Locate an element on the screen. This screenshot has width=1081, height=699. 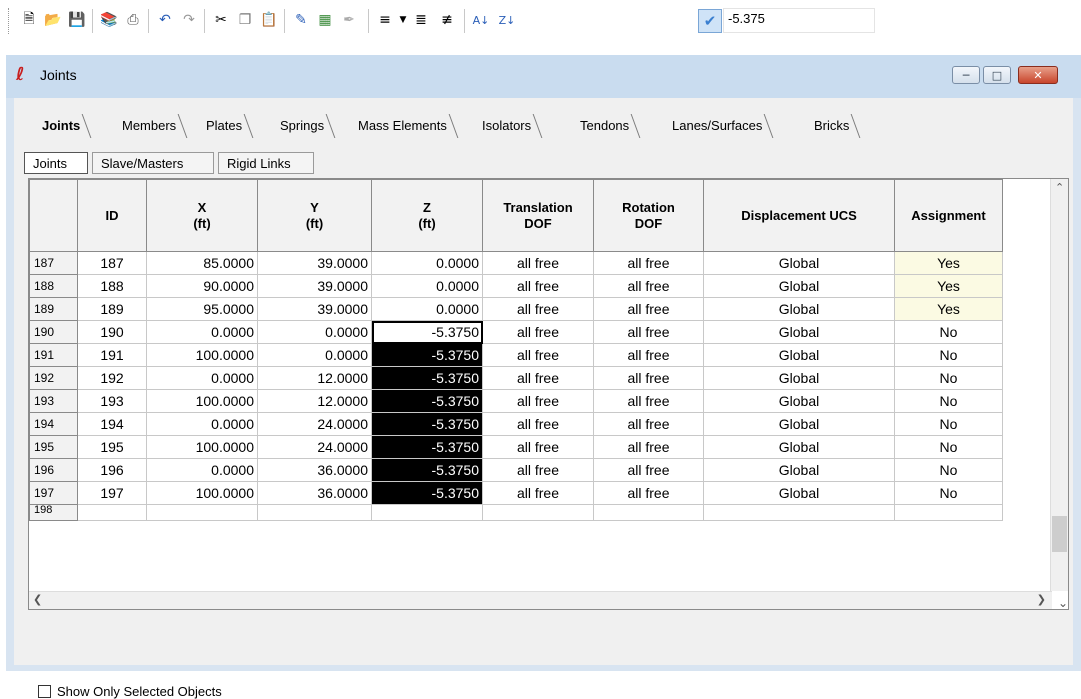
horizontal-scrollbar: ❮ ❯ is located at coordinates (540, 600).